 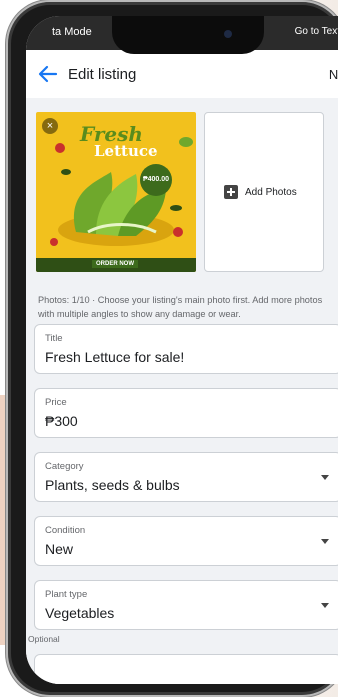 I want to click on phone-notch, so click(x=188, y=35).